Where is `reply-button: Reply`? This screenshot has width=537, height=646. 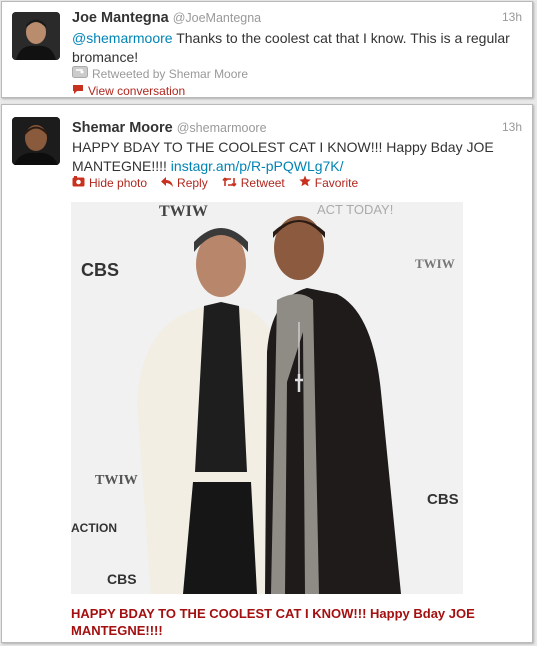 reply-button: Reply is located at coordinates (184, 183).